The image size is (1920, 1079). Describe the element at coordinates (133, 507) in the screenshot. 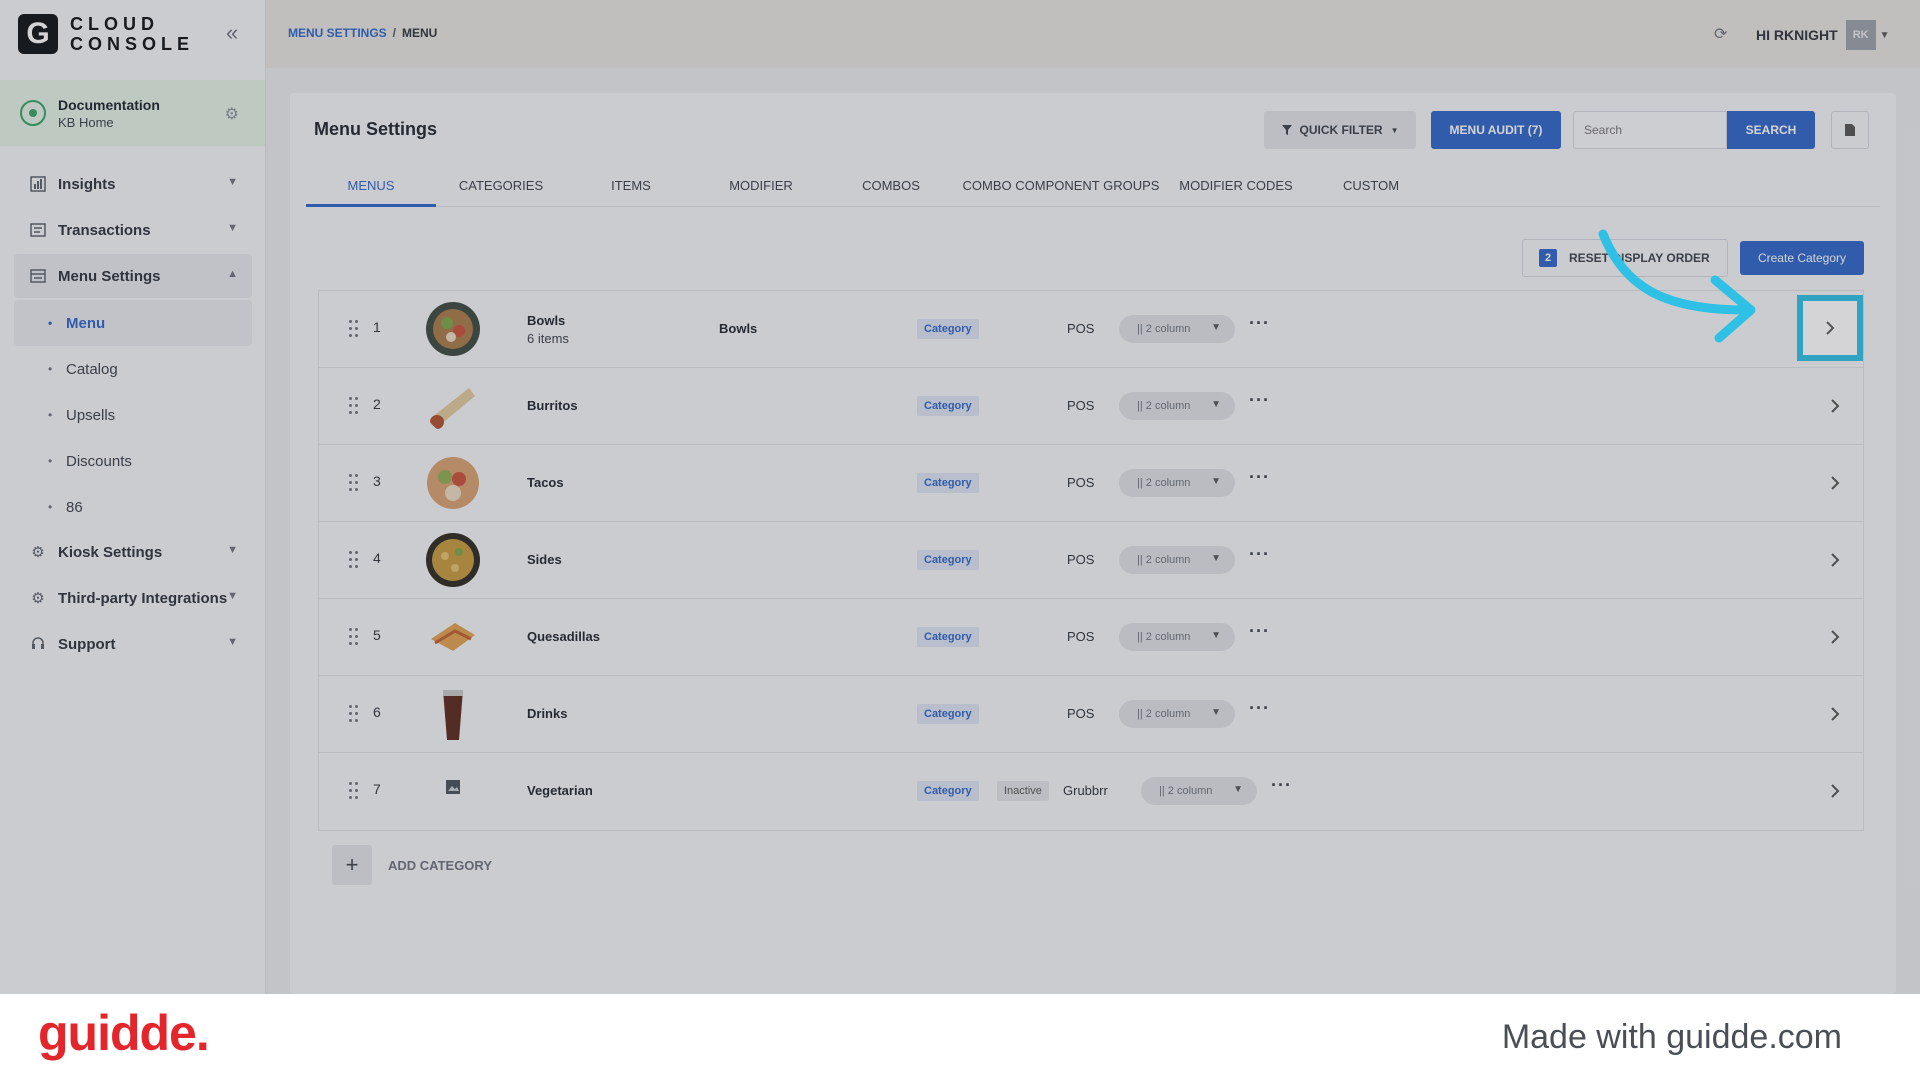

I see `sidebar-subitem-86: 86` at that location.